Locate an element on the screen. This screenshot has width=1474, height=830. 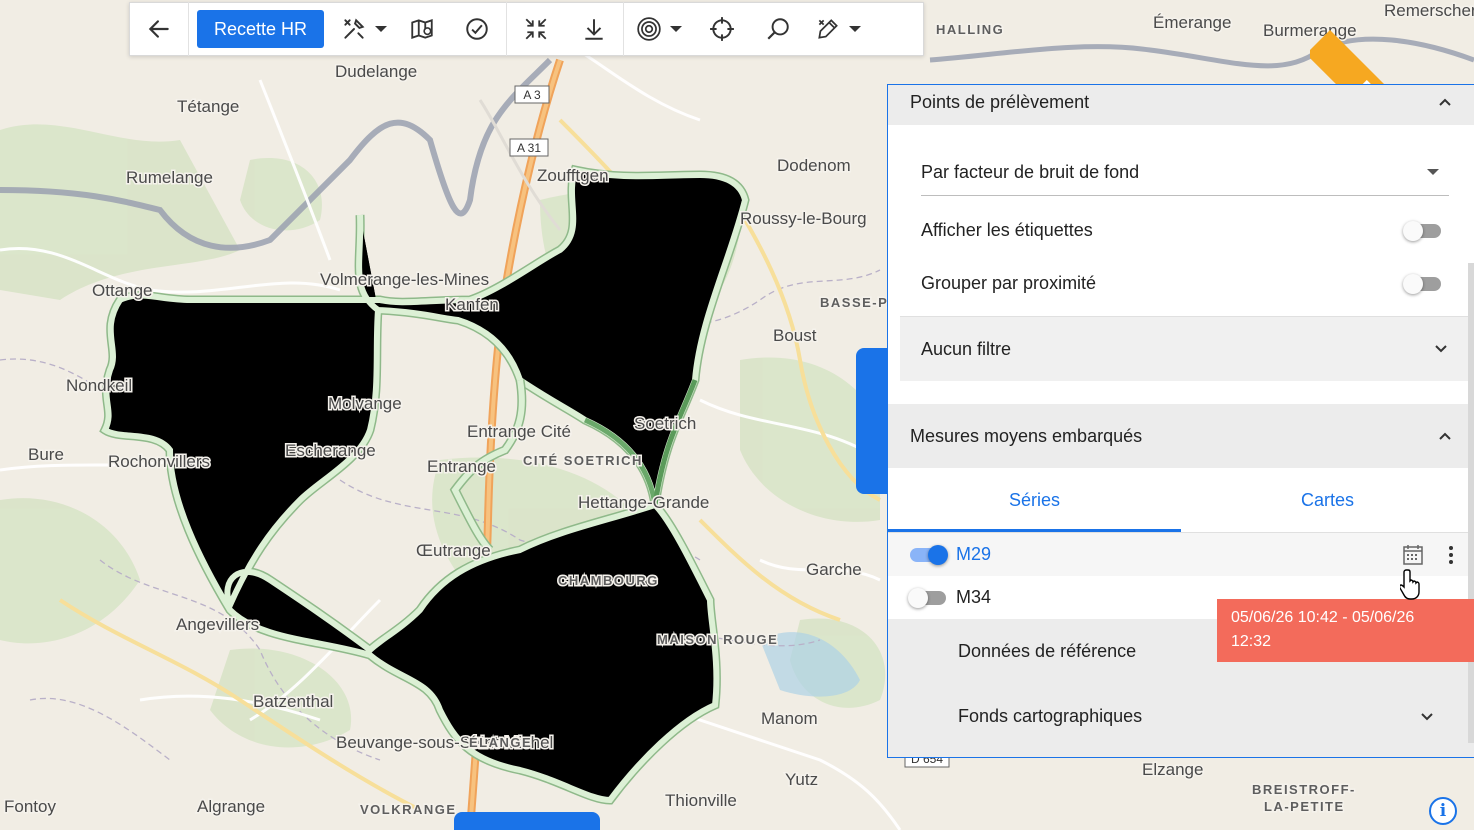
svg-text: A 31 is located at coordinates (529, 148).